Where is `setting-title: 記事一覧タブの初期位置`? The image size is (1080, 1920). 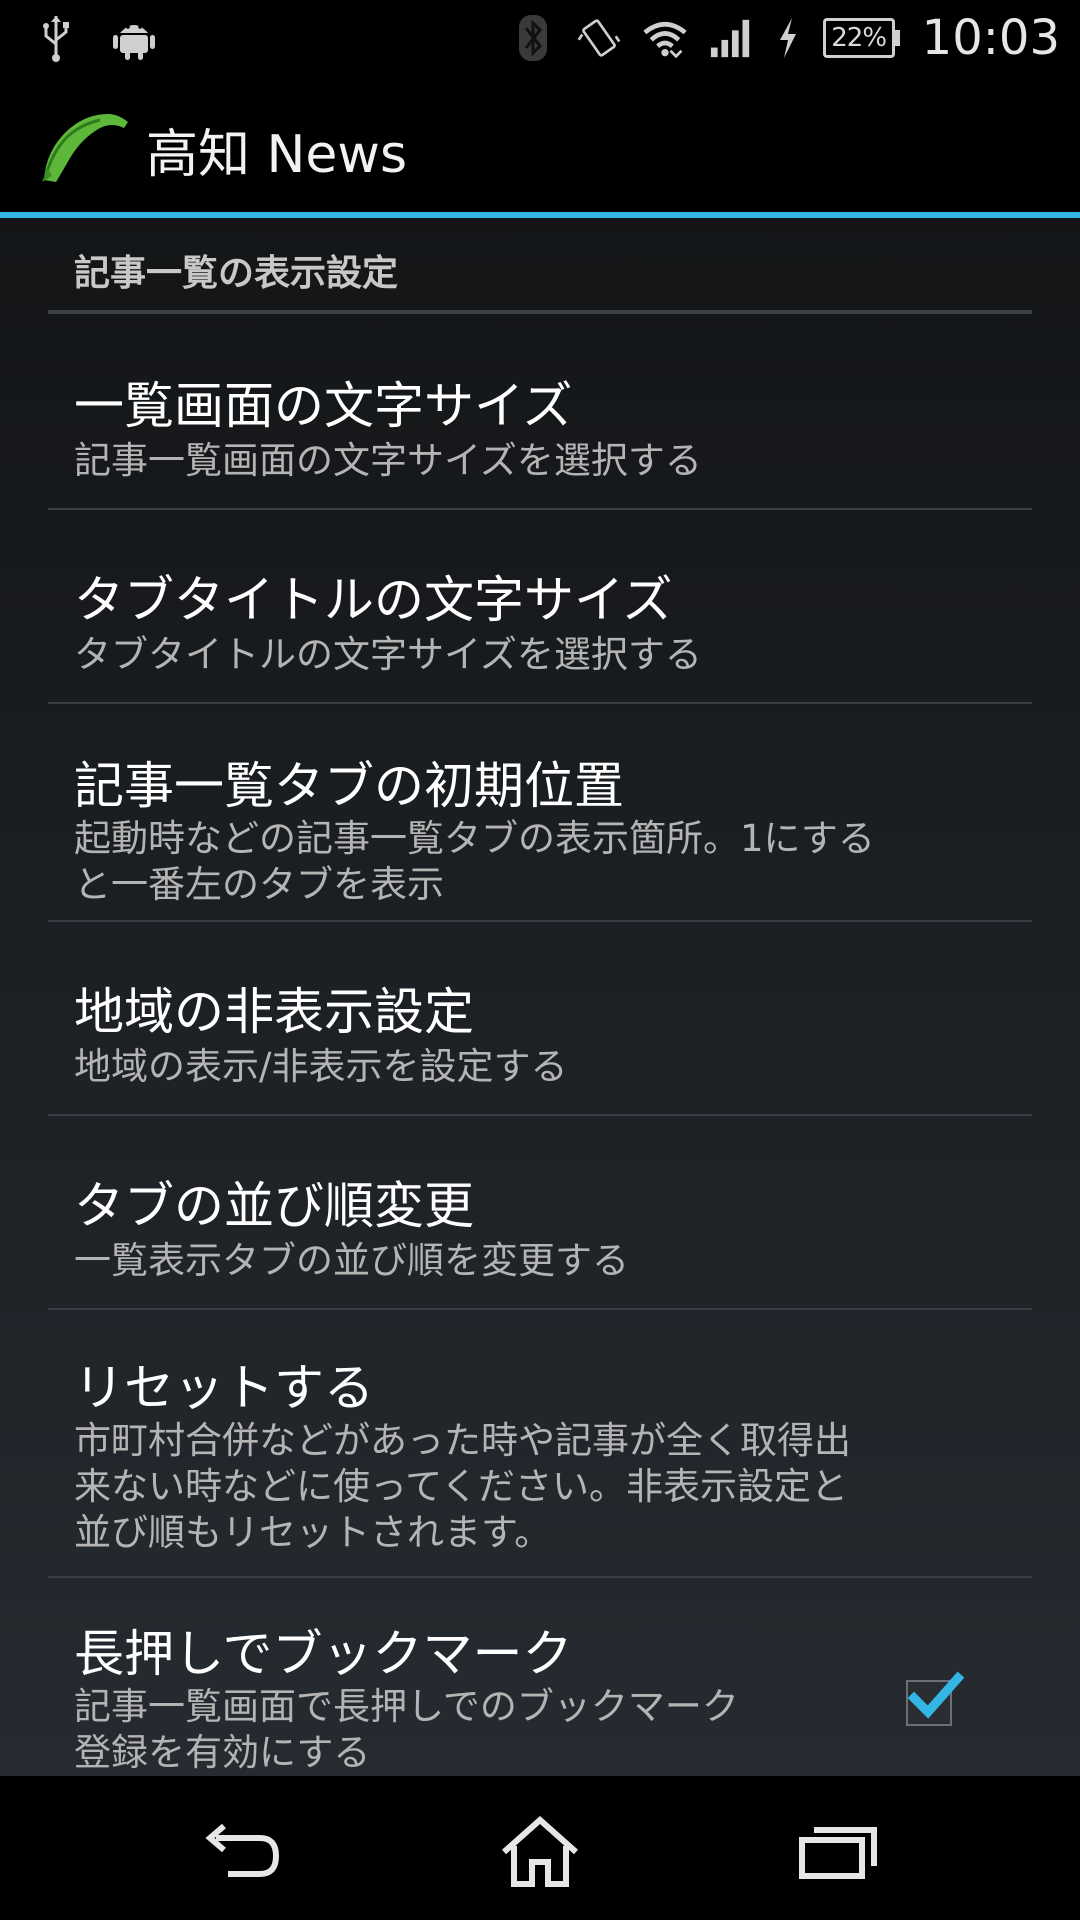 setting-title: 記事一覧タブの初期位置 is located at coordinates (349, 786).